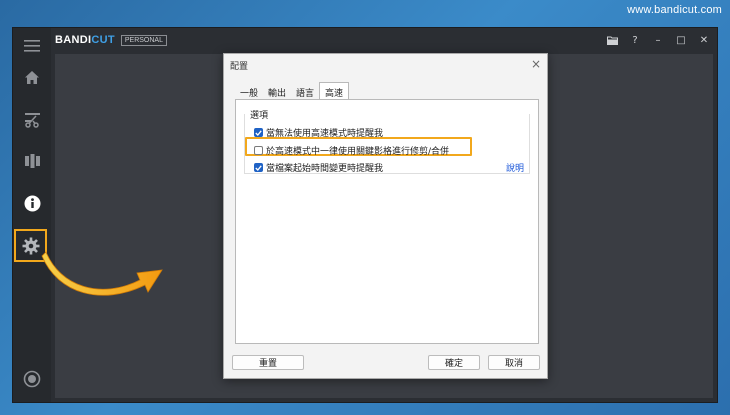 The image size is (730, 415). Describe the element at coordinates (635, 40) in the screenshot. I see `help-button: ?` at that location.